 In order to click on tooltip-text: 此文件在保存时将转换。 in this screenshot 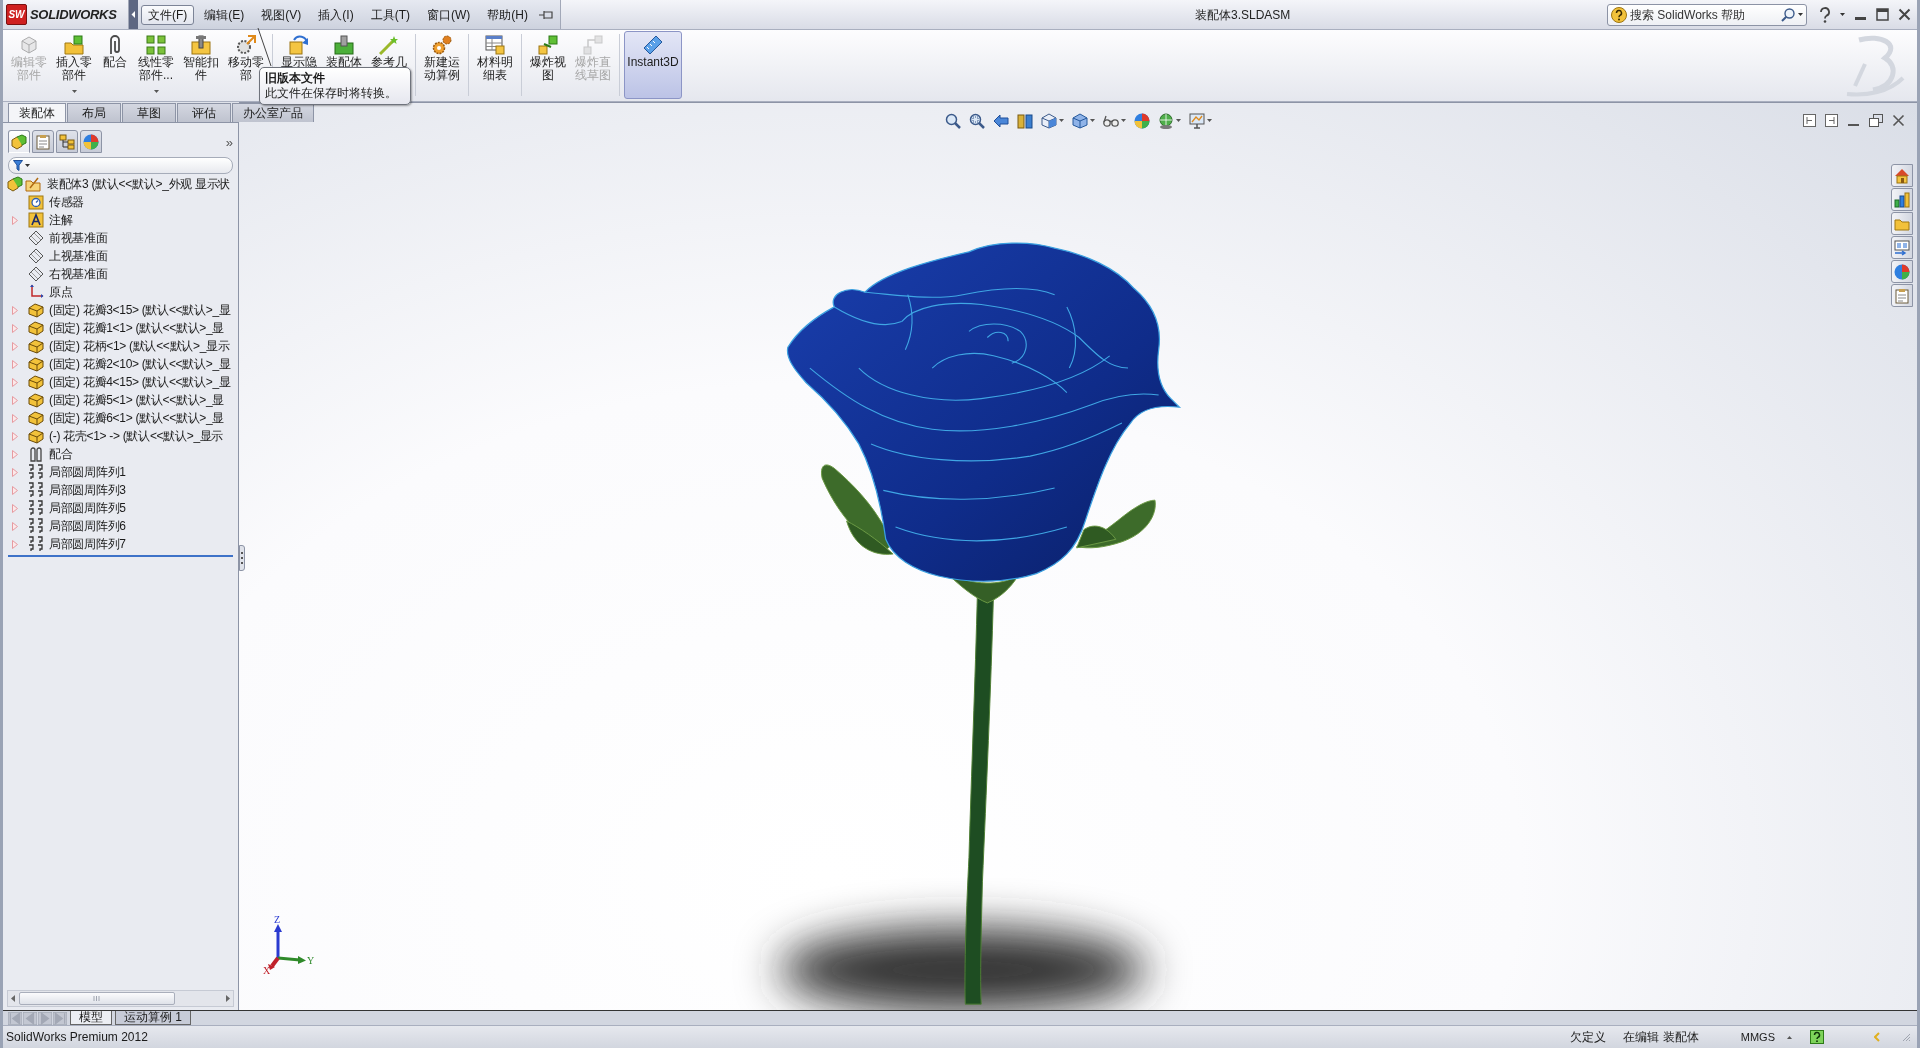, I will do `click(331, 93)`.